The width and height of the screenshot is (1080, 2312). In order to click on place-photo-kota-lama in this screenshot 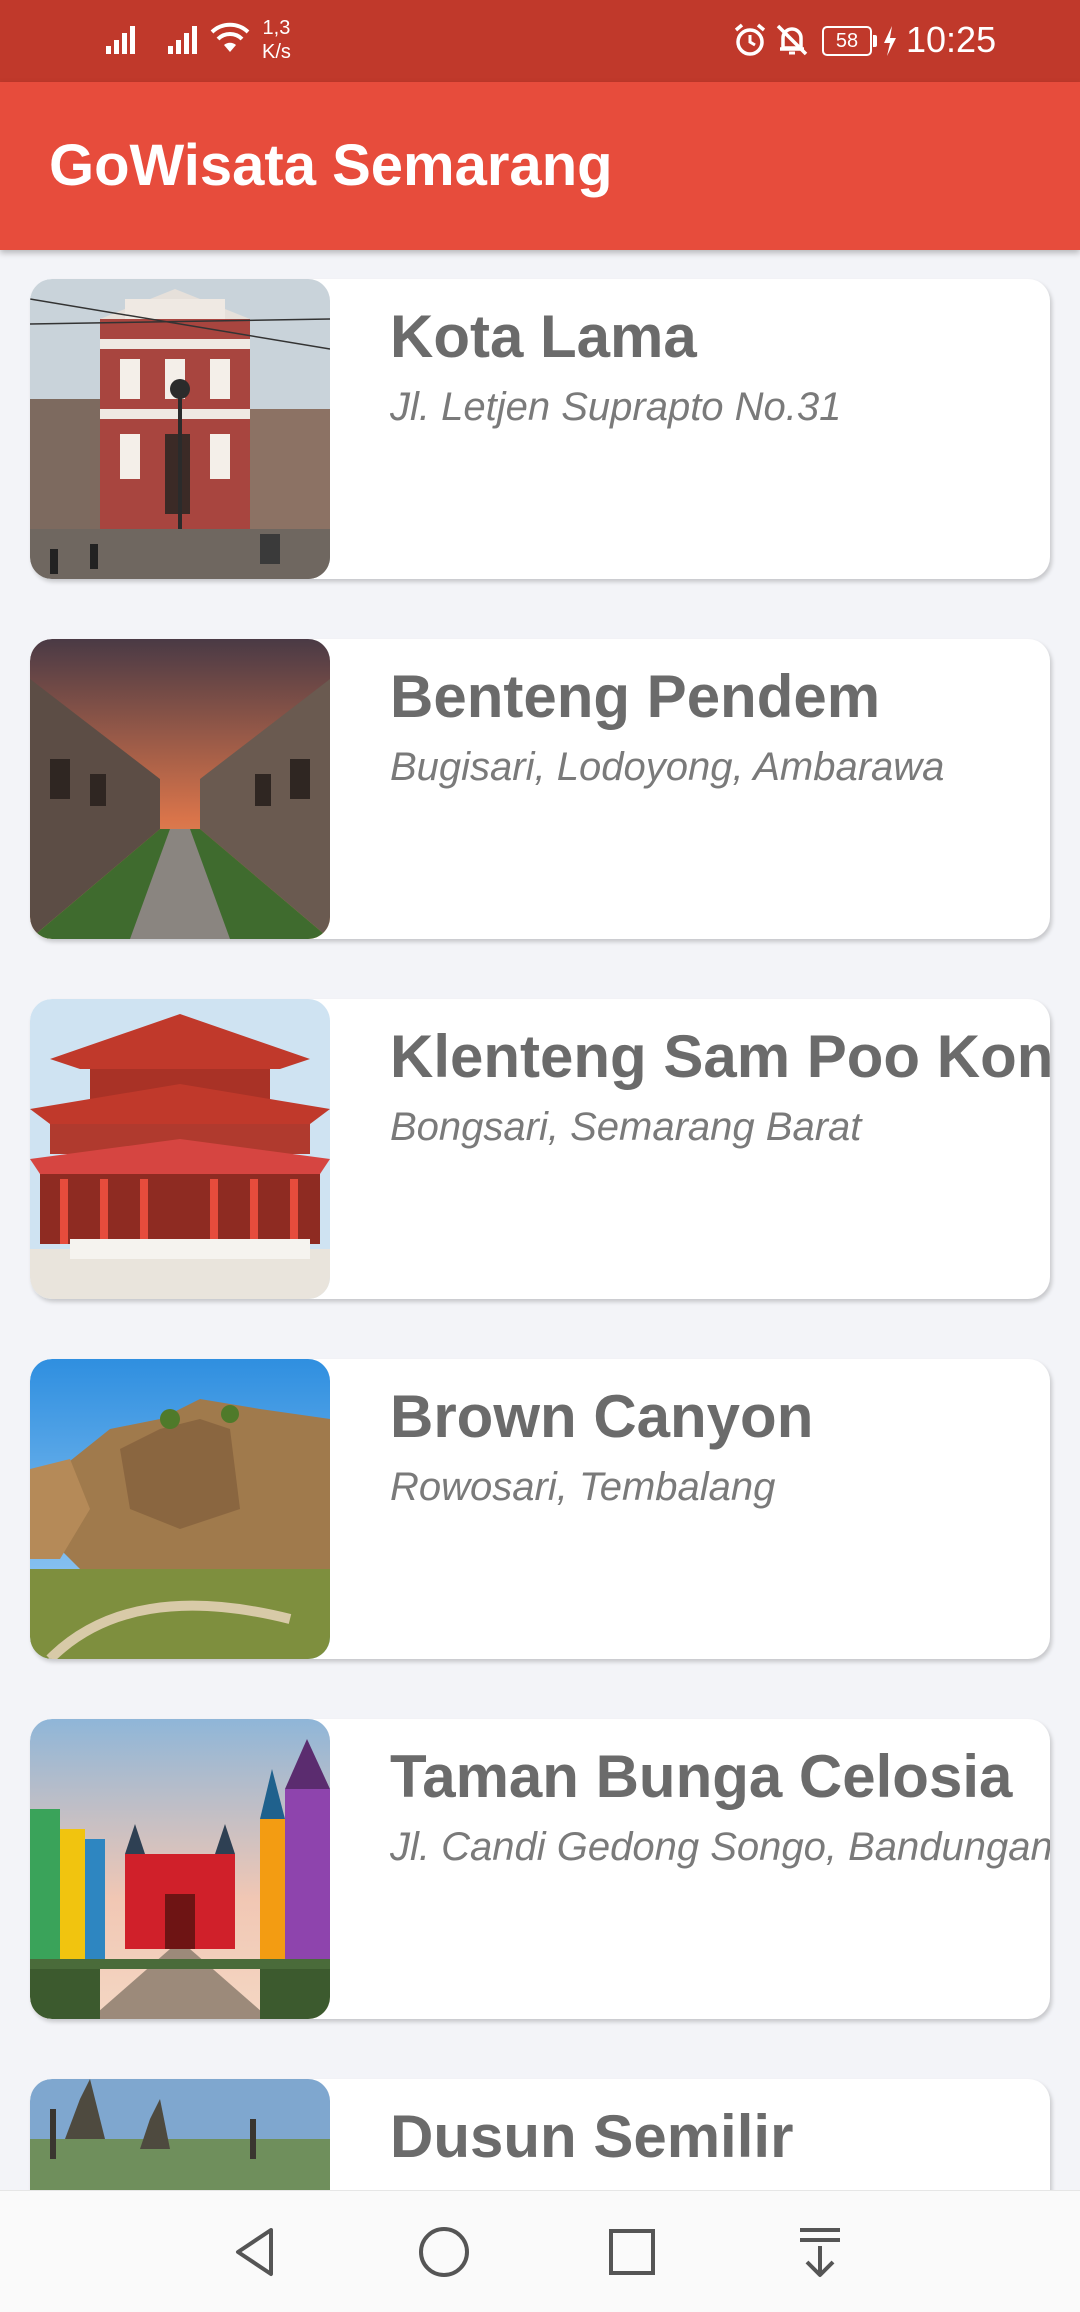, I will do `click(180, 429)`.